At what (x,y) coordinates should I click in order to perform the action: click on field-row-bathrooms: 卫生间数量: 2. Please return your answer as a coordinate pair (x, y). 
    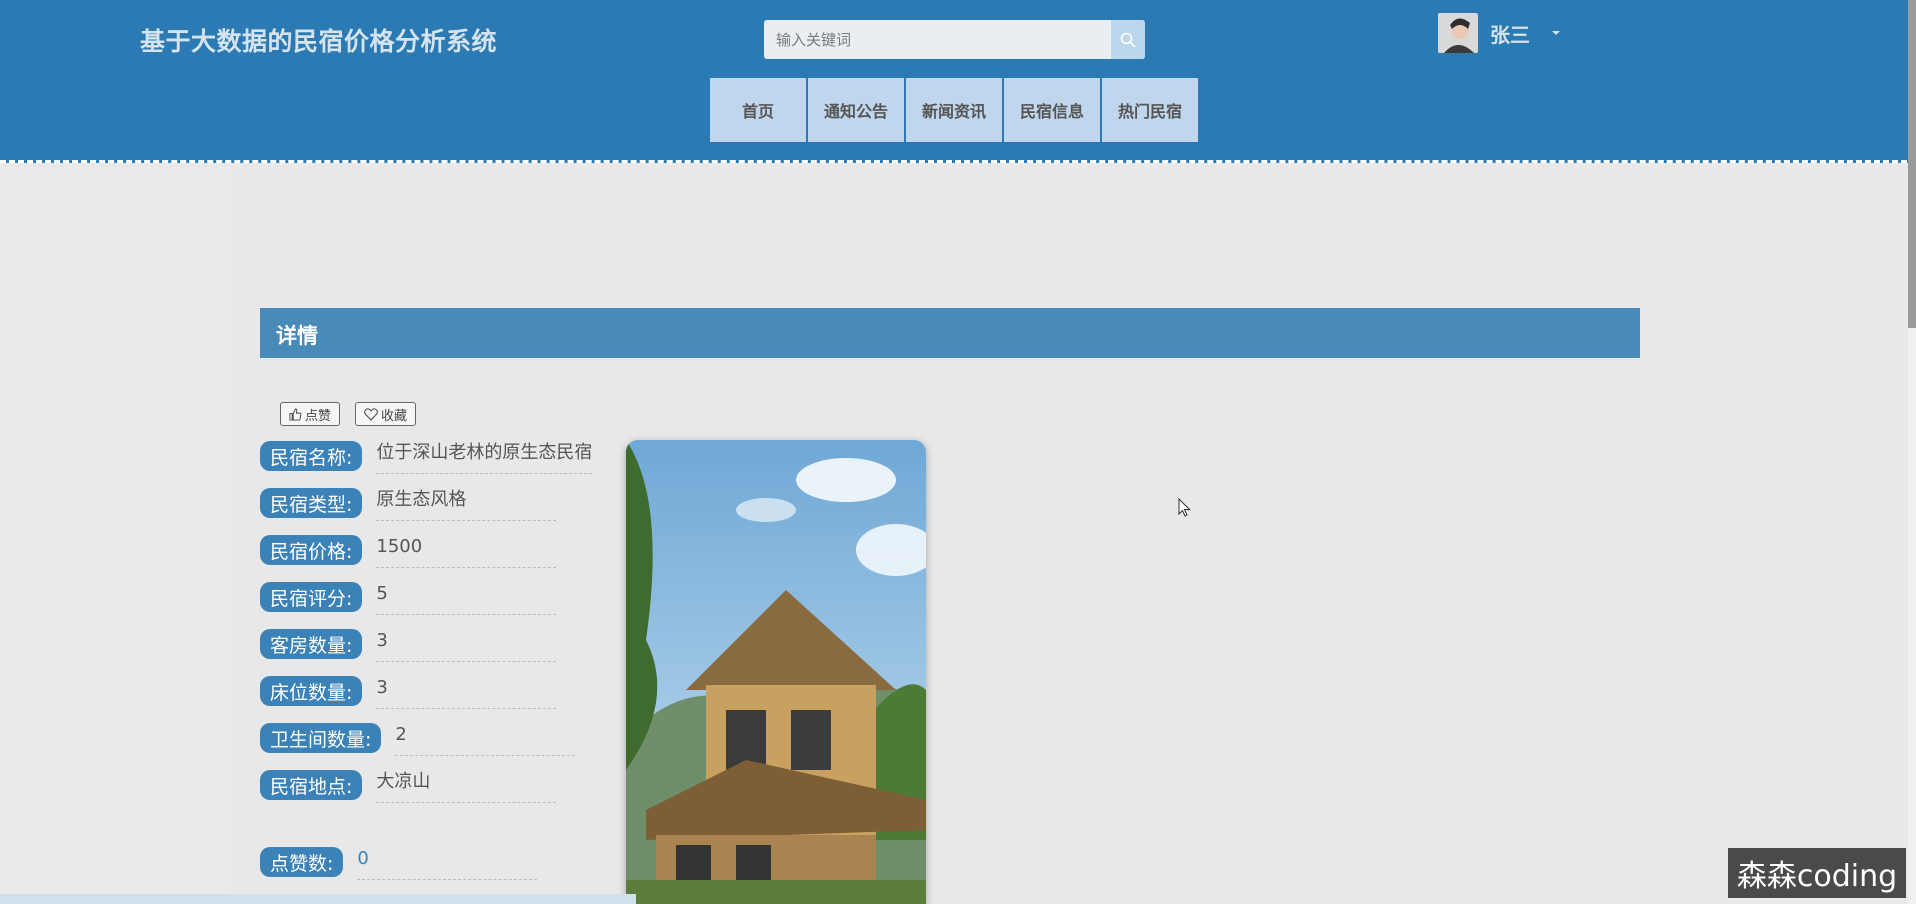
    Looking at the image, I should click on (418, 739).